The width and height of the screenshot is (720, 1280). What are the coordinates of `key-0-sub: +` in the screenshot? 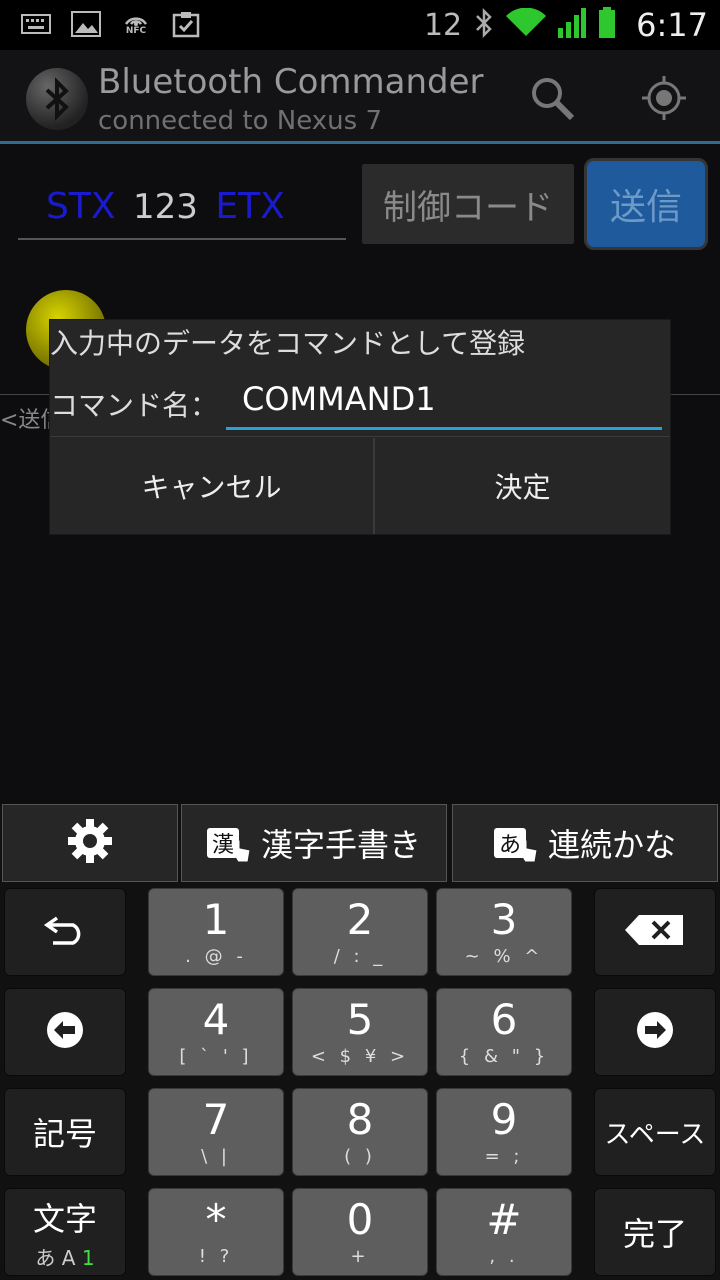 It's located at (360, 1256).